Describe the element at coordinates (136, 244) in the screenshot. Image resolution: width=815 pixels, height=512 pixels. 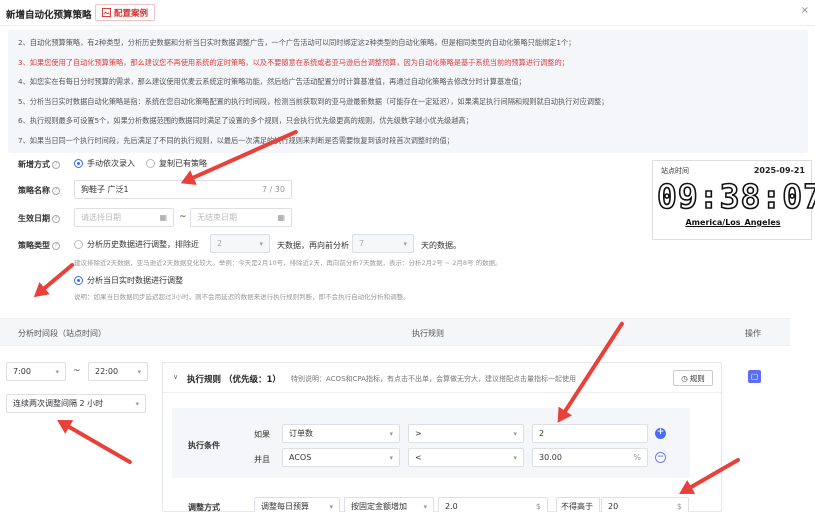
I see `radio-history: 分析历史数据进行调整，排除近` at that location.